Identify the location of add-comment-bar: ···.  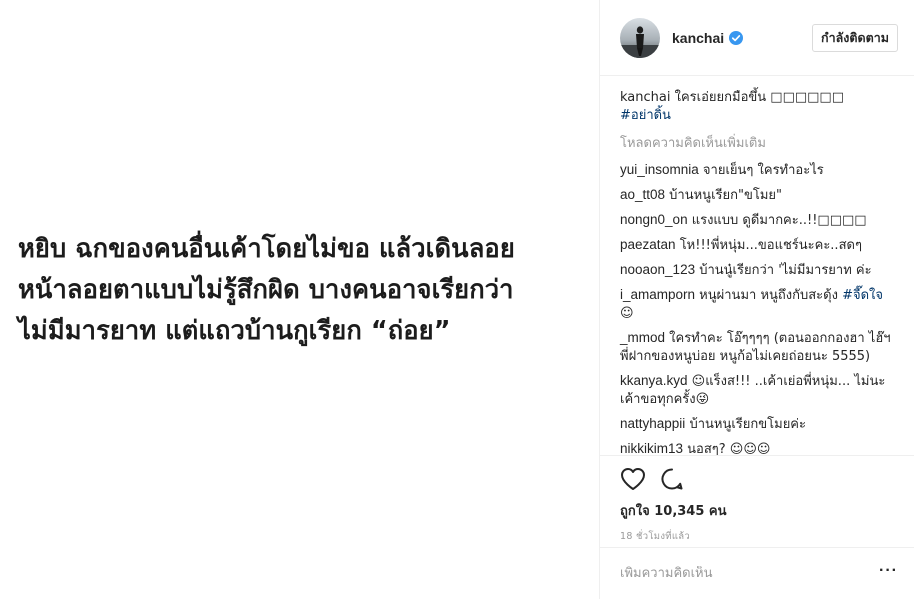
(757, 573).